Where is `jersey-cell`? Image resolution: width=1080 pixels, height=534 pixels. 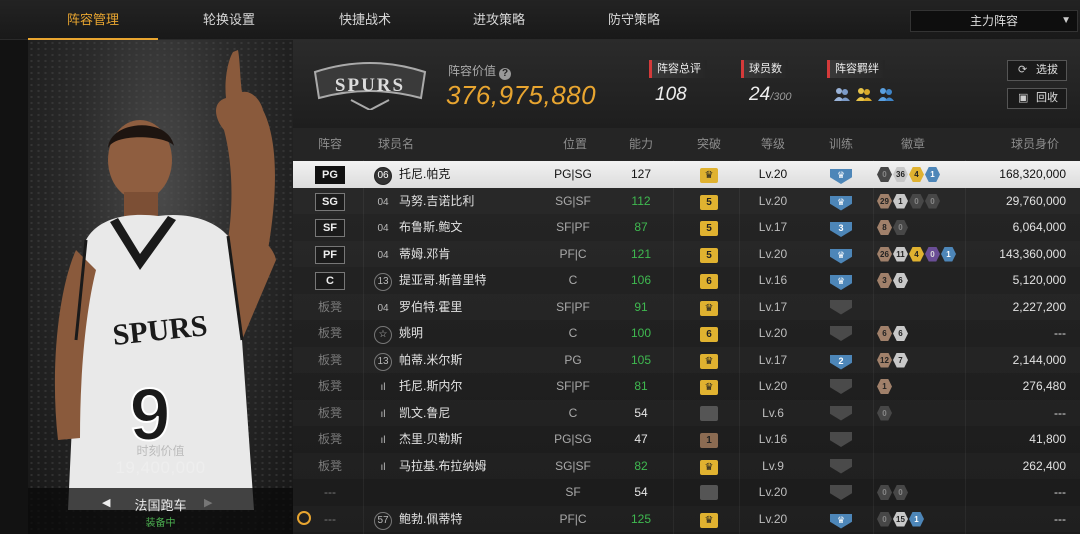
jersey-cell is located at coordinates (383, 492).